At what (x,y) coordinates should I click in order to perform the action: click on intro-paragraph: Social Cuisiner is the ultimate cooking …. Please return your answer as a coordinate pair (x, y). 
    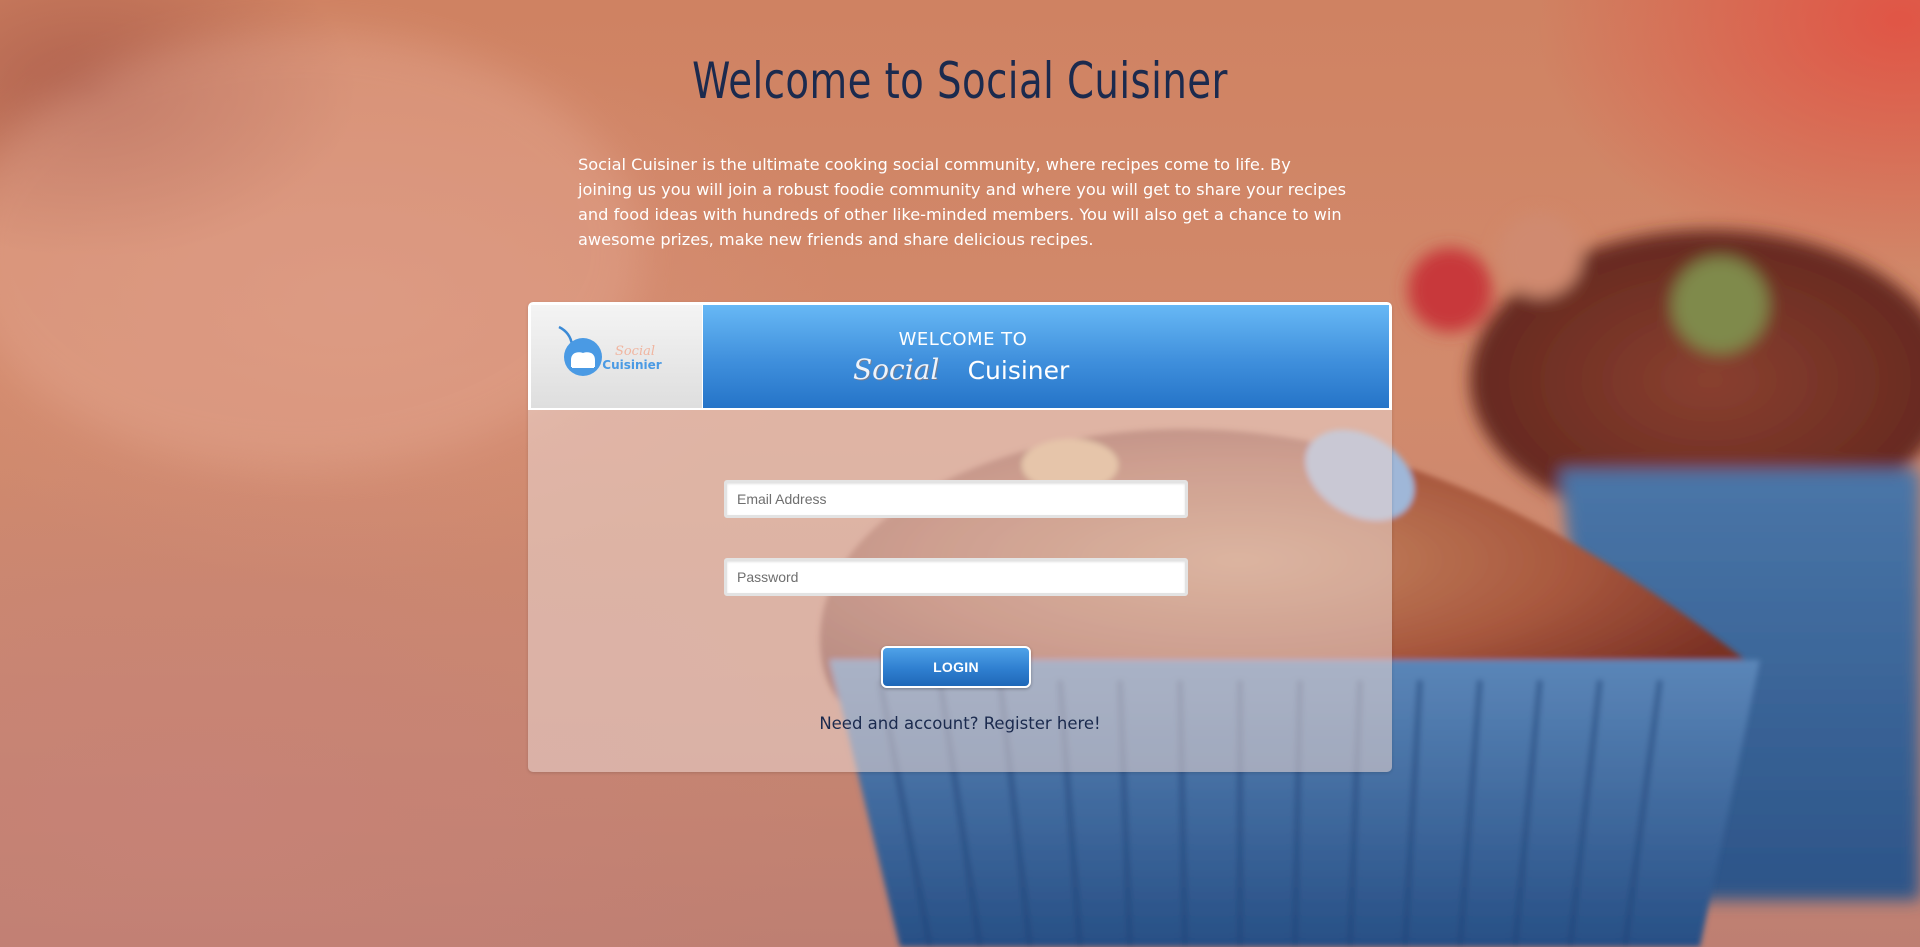
    Looking at the image, I should click on (962, 202).